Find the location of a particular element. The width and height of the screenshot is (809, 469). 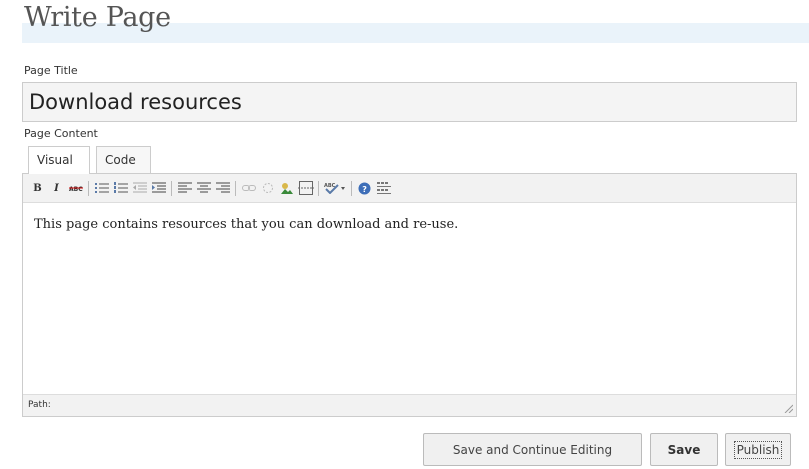

strikethrough-glyph: ABC is located at coordinates (76, 189).